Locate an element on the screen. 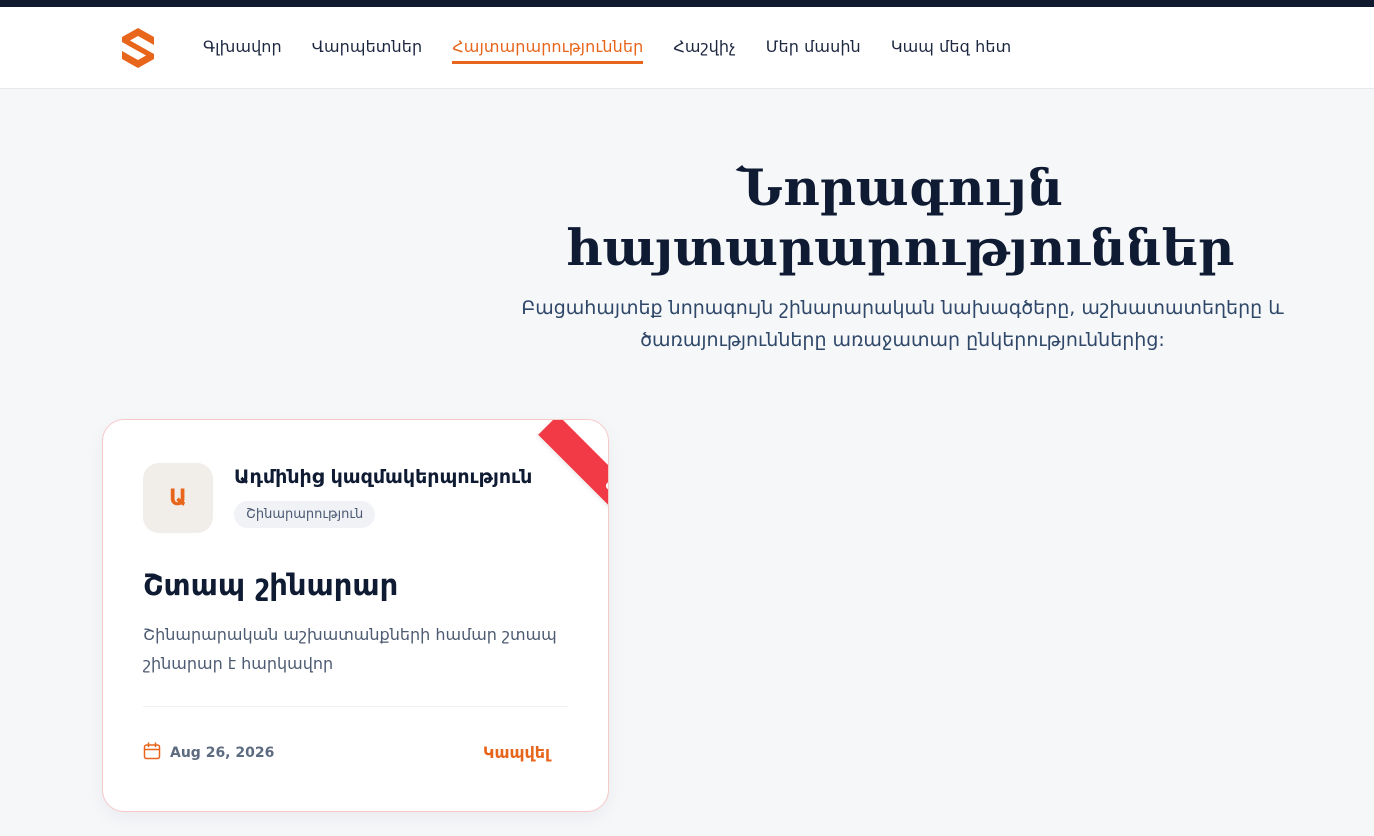 The height and width of the screenshot is (836, 1374). listing-date: Aug 26, 2026 is located at coordinates (208, 753).